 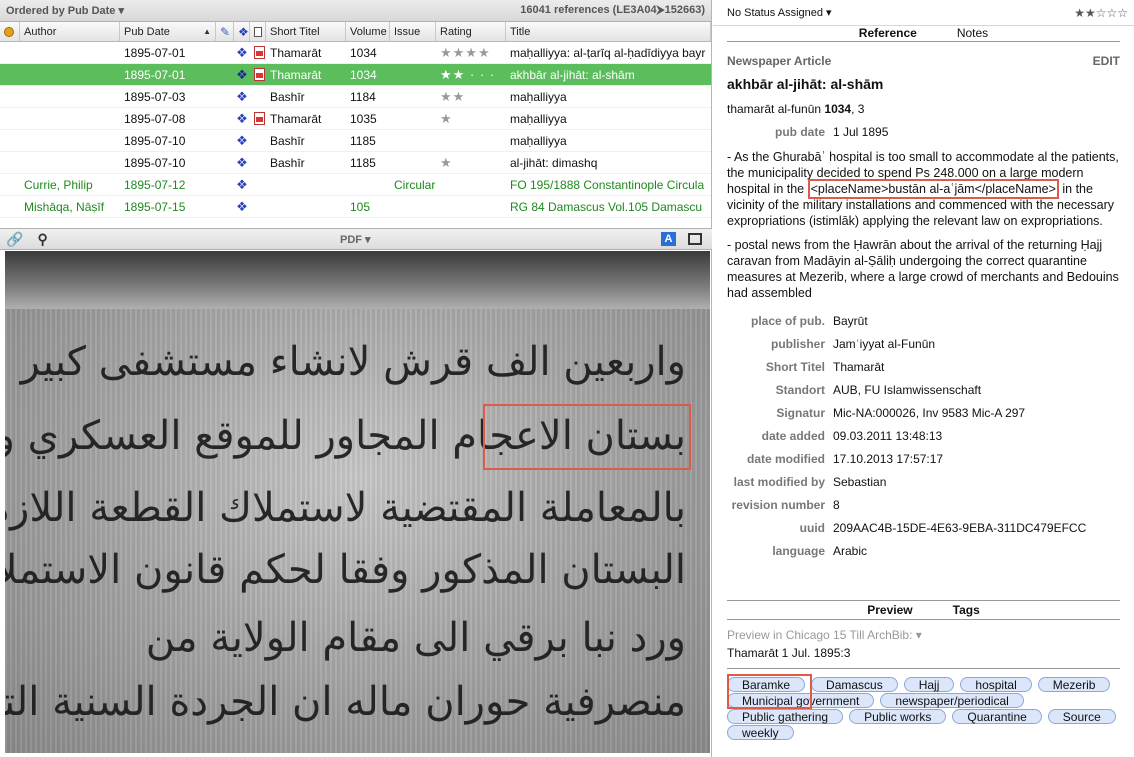 What do you see at coordinates (168, 31) in the screenshot?
I see `pub-date-column-header: Pub Date ▲` at bounding box center [168, 31].